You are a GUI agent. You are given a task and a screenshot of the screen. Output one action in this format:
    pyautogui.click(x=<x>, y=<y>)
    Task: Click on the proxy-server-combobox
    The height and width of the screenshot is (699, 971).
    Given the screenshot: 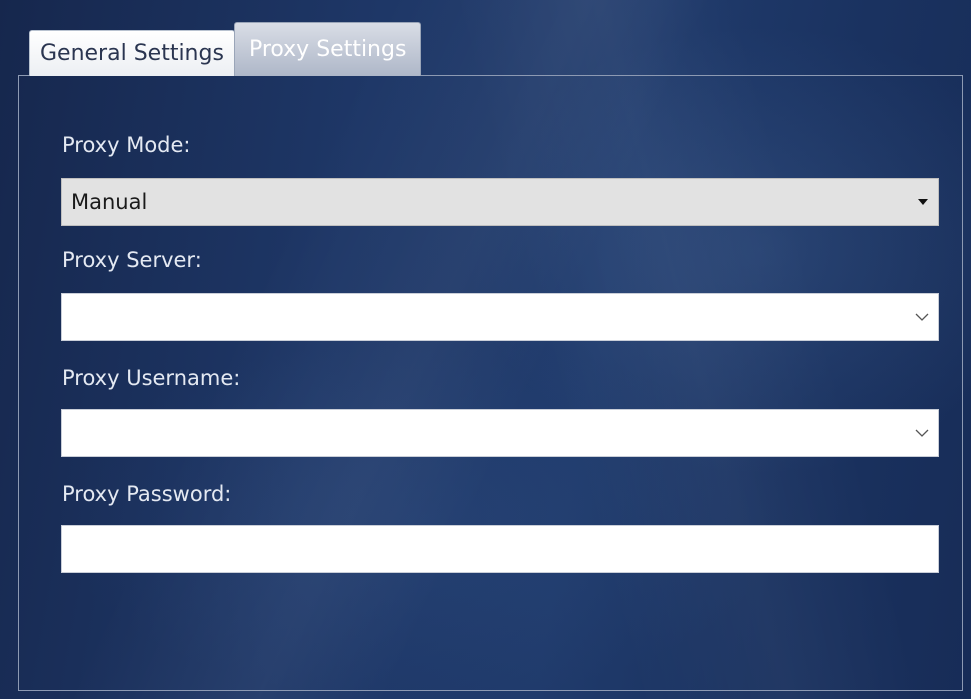 What is the action you would take?
    pyautogui.click(x=500, y=317)
    